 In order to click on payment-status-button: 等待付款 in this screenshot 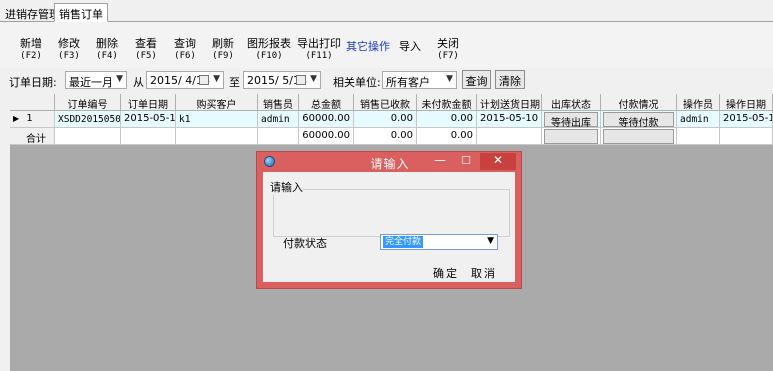, I will do `click(638, 119)`.